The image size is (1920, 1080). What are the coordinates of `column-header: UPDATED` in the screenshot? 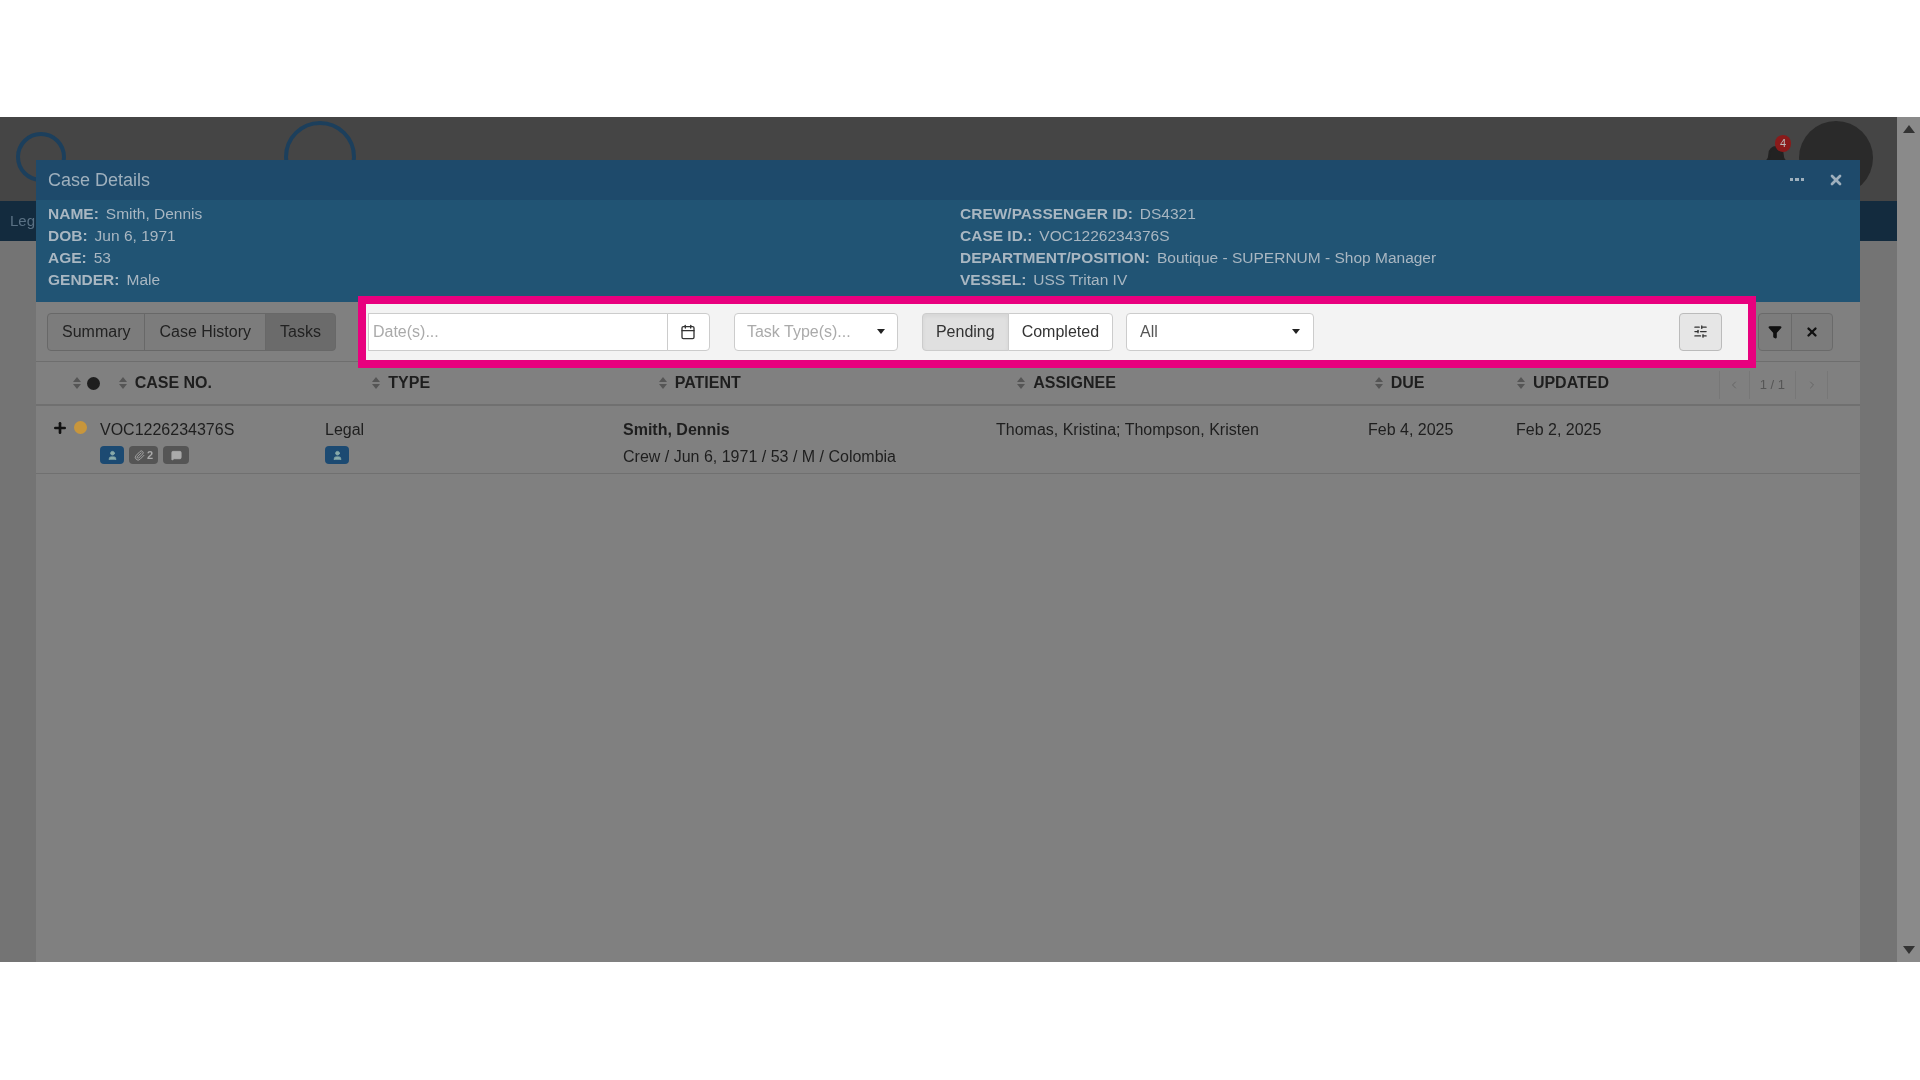 It's located at (1571, 383).